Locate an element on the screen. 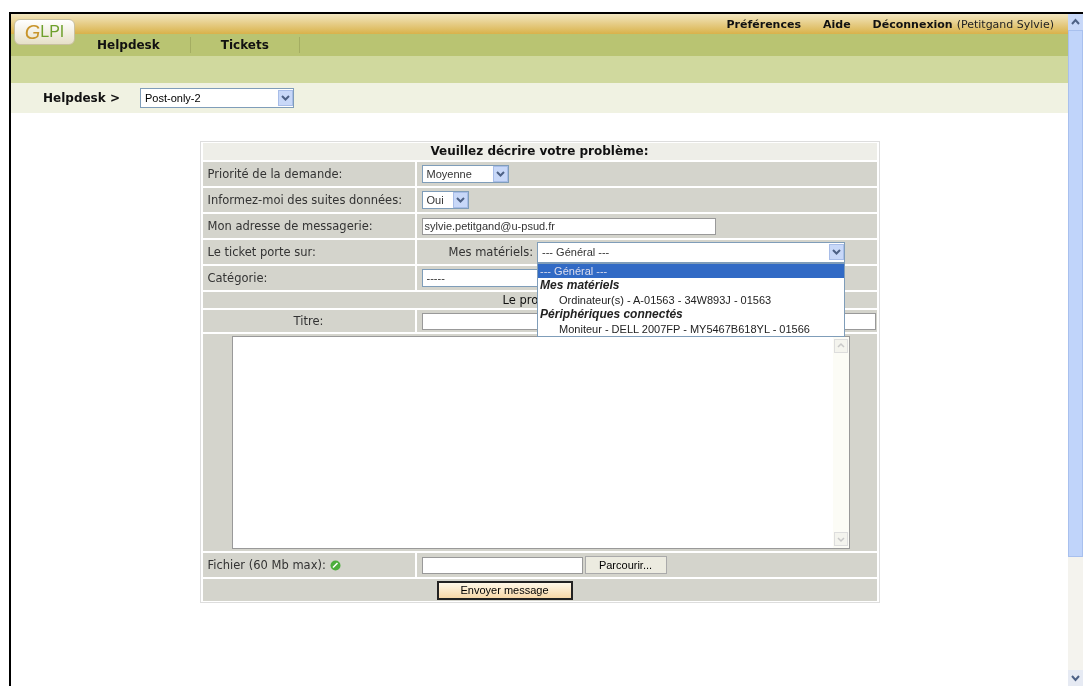 This screenshot has width=1083, height=686. field-label: Informez-moi des suites données: is located at coordinates (308, 200).